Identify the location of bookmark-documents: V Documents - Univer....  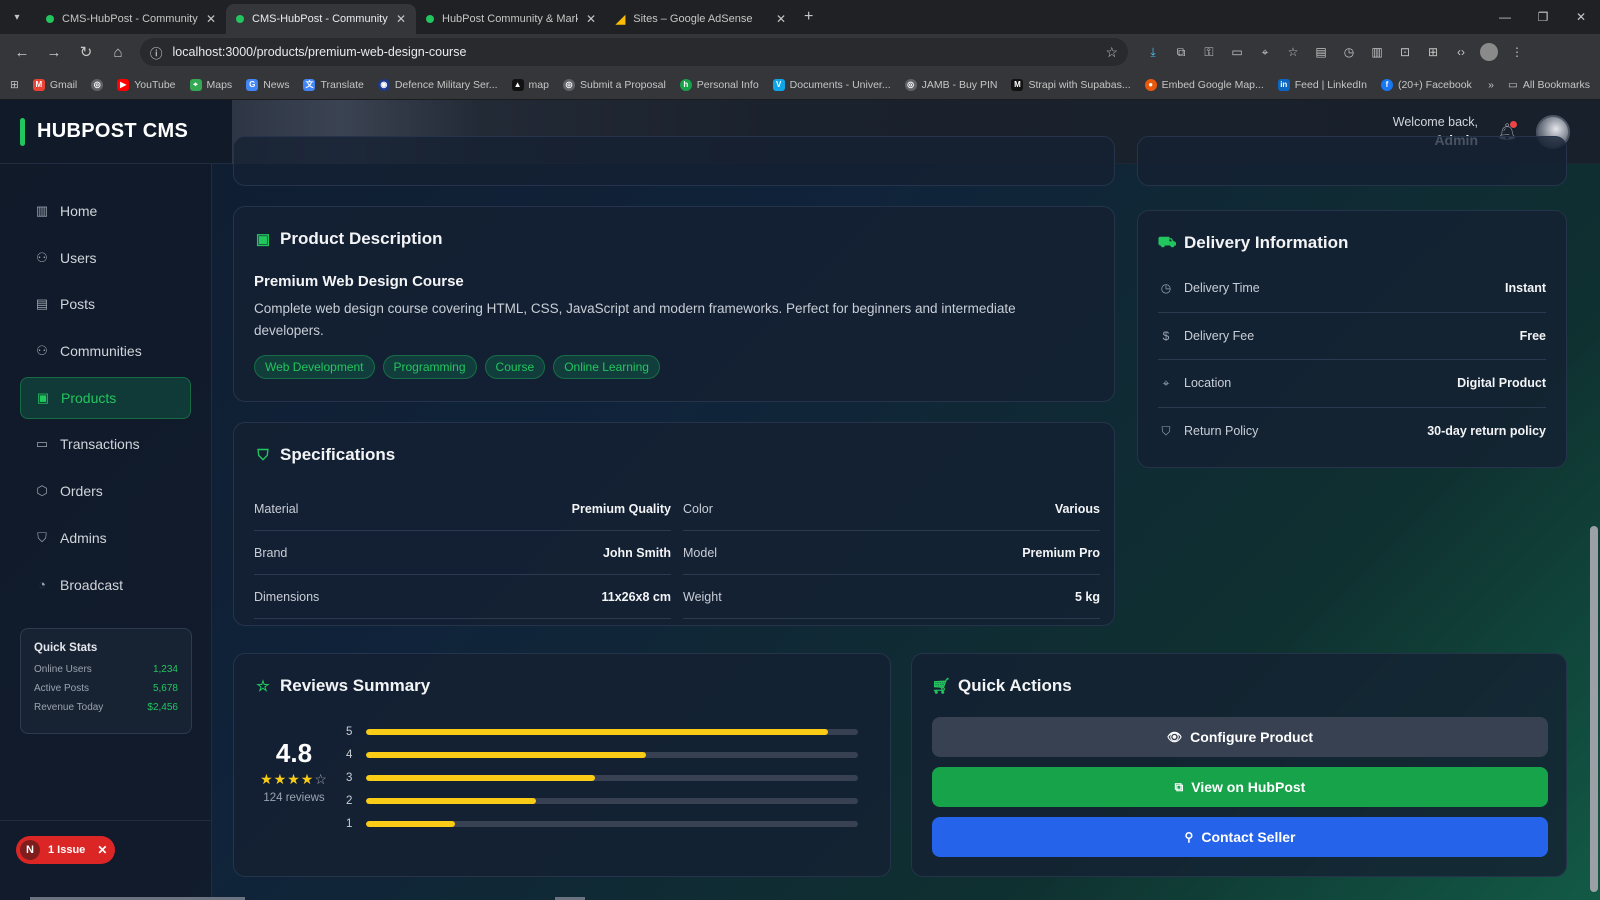
(831, 84).